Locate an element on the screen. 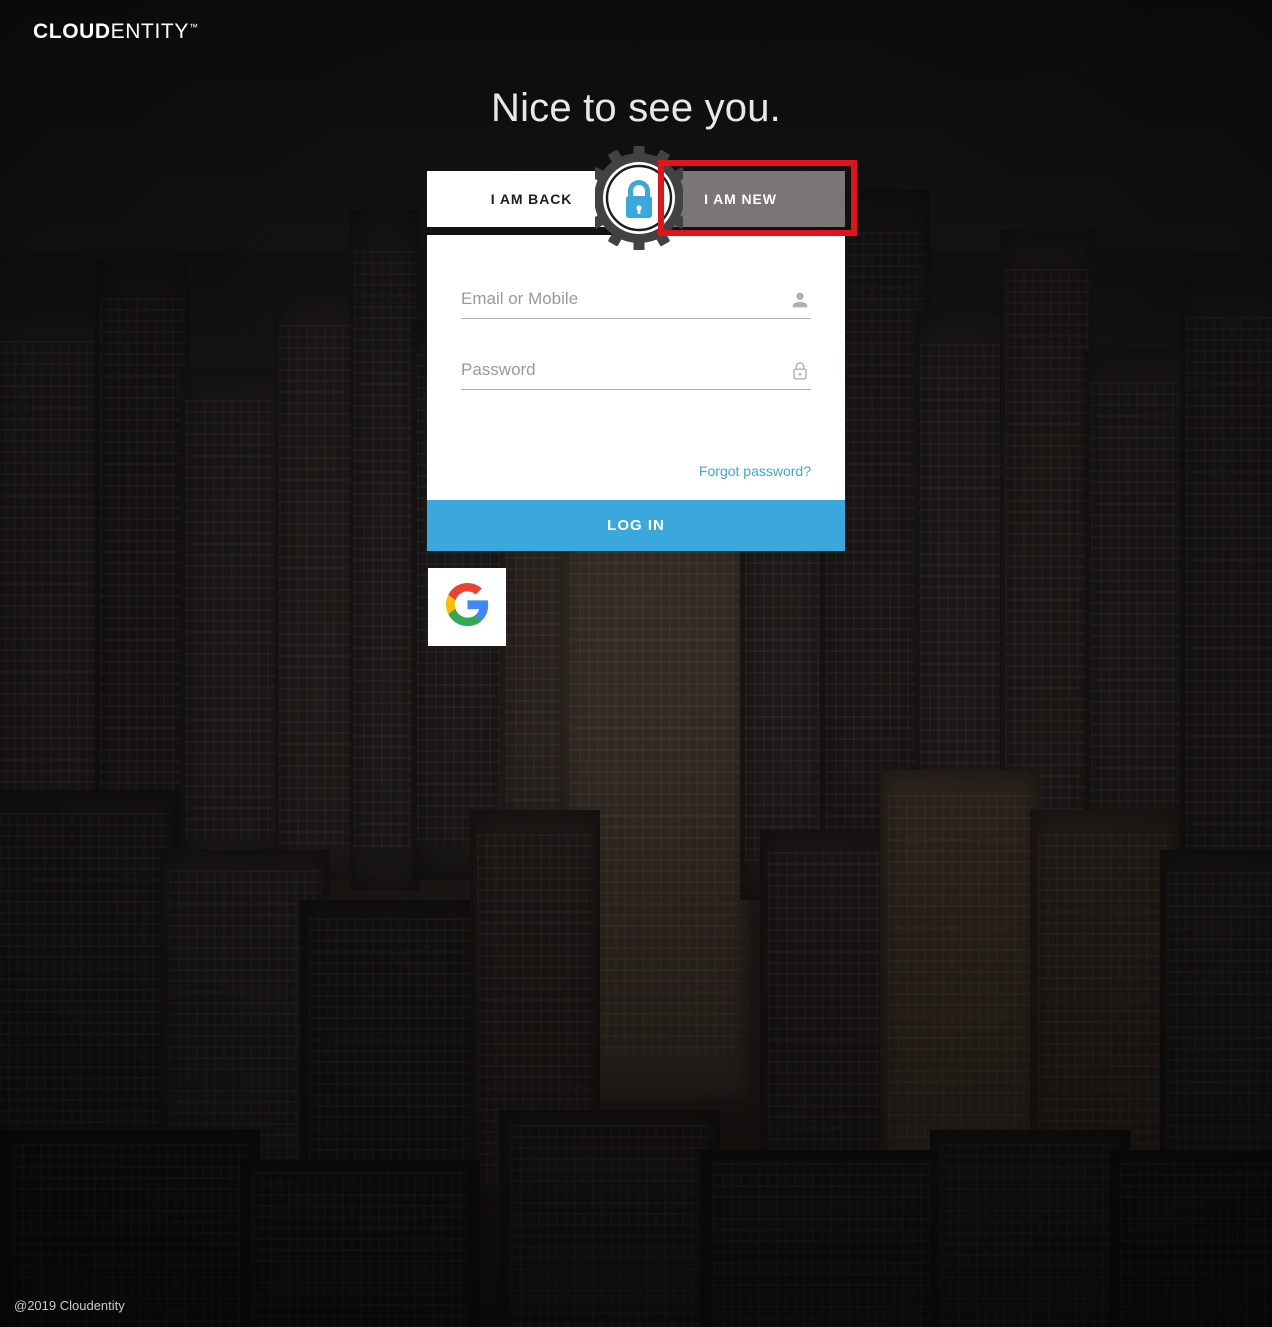 Image resolution: width=1272 pixels, height=1327 pixels. trademark-symbol: ™ is located at coordinates (193, 27).